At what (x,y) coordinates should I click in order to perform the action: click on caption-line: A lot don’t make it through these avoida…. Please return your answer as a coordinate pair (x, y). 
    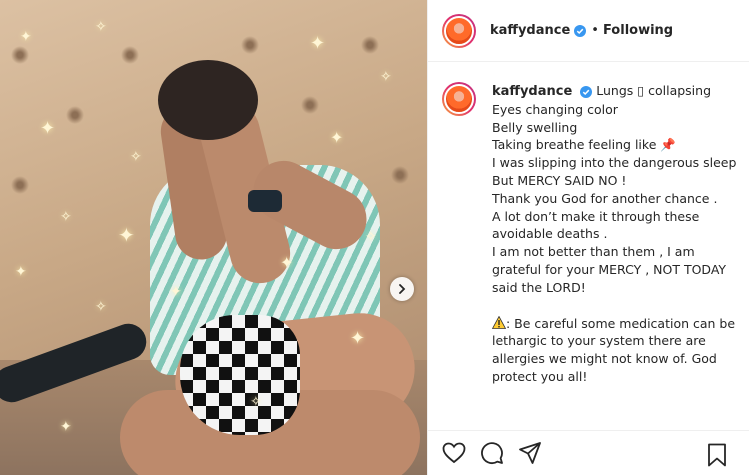
    Looking at the image, I should click on (596, 225).